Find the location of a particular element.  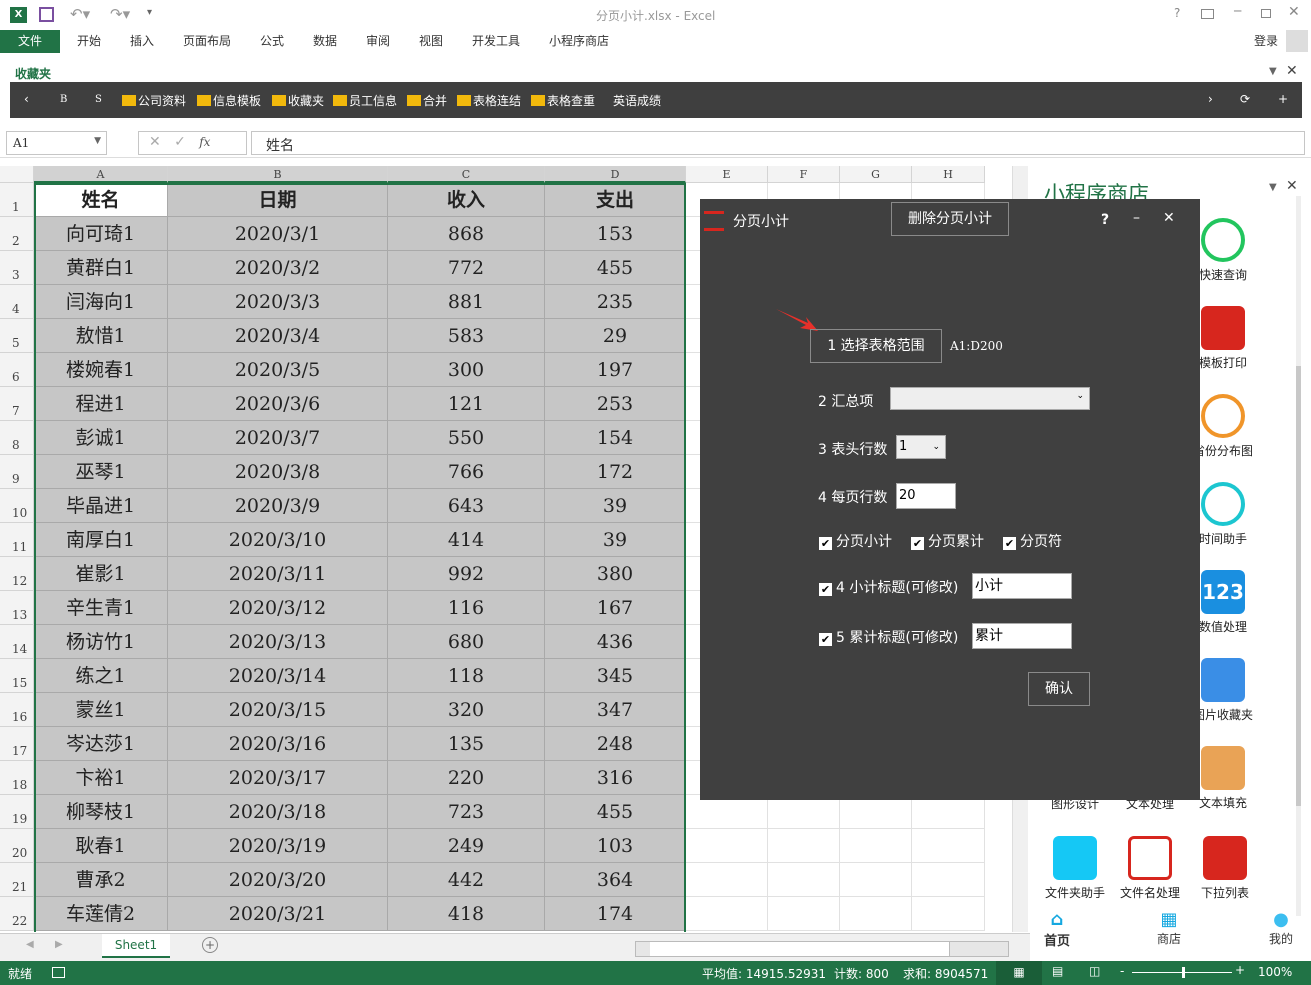

select-all-corner is located at coordinates (17, 174).